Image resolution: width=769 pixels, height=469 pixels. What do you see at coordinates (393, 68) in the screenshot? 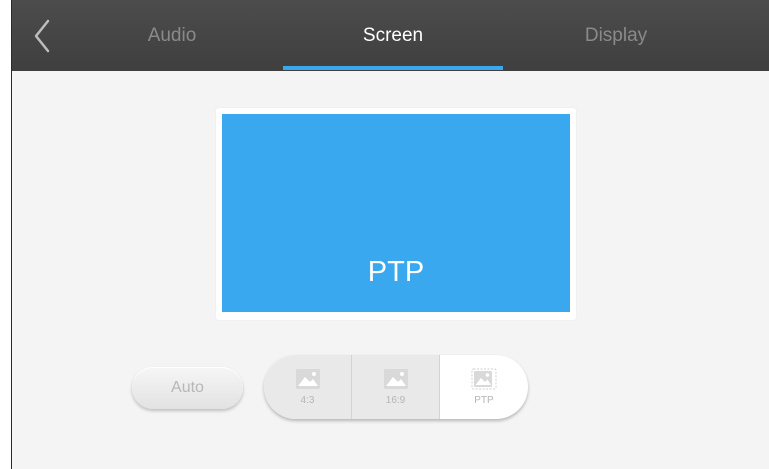
I see `active-tab-indicator` at bounding box center [393, 68].